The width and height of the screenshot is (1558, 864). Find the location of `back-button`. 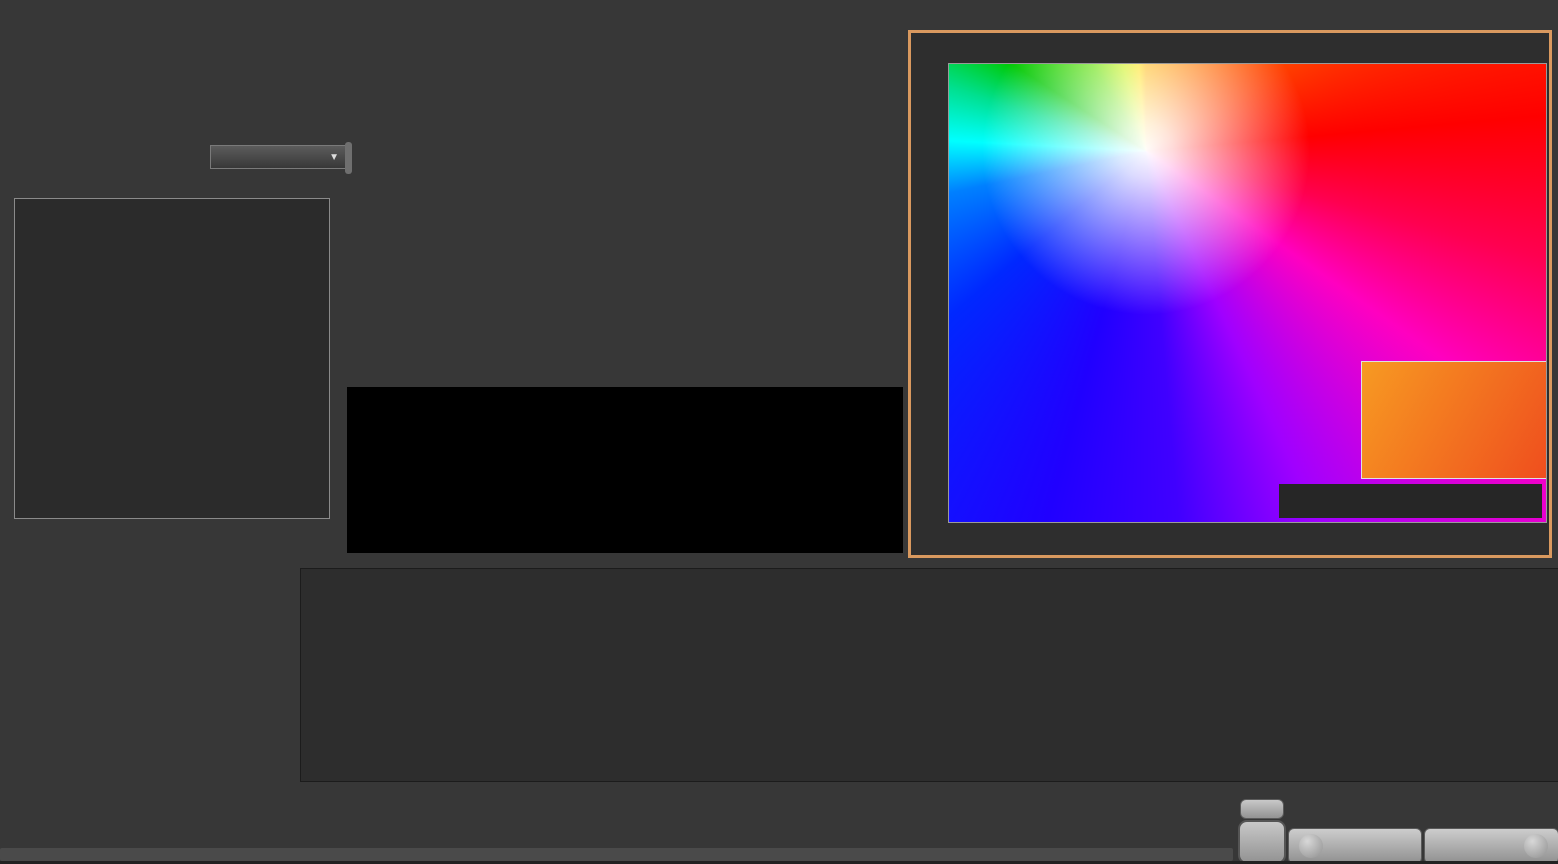

back-button is located at coordinates (1355, 846).